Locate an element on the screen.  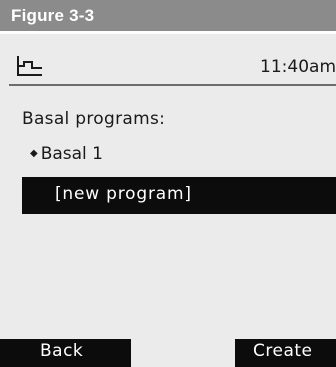
program-item-basal-1: ◆ Basal 1 is located at coordinates (66, 154).